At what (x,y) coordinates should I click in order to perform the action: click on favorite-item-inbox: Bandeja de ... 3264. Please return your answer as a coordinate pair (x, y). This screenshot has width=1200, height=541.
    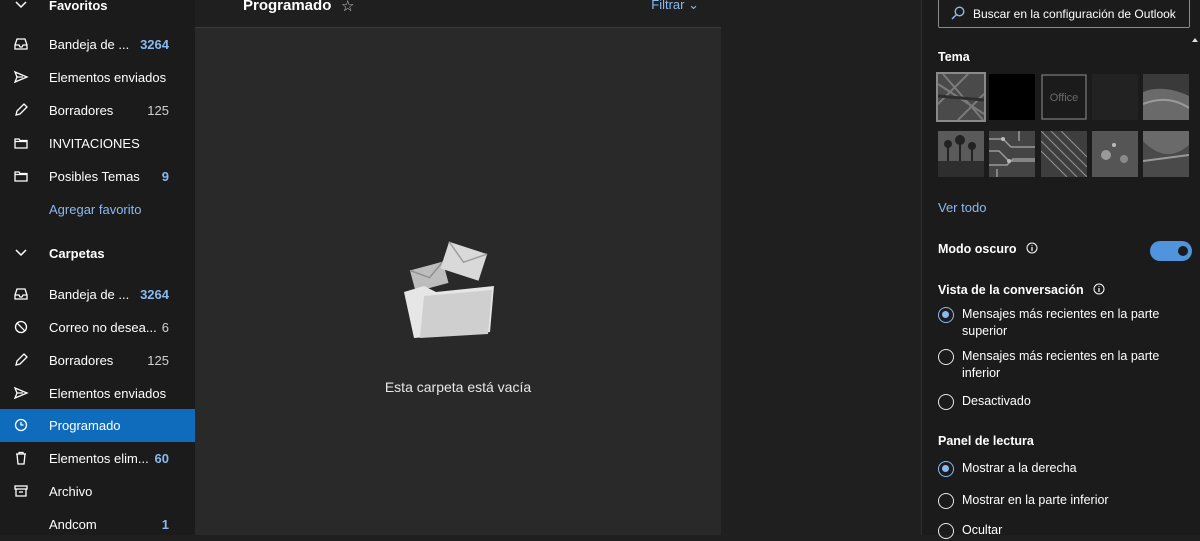
    Looking at the image, I should click on (97, 44).